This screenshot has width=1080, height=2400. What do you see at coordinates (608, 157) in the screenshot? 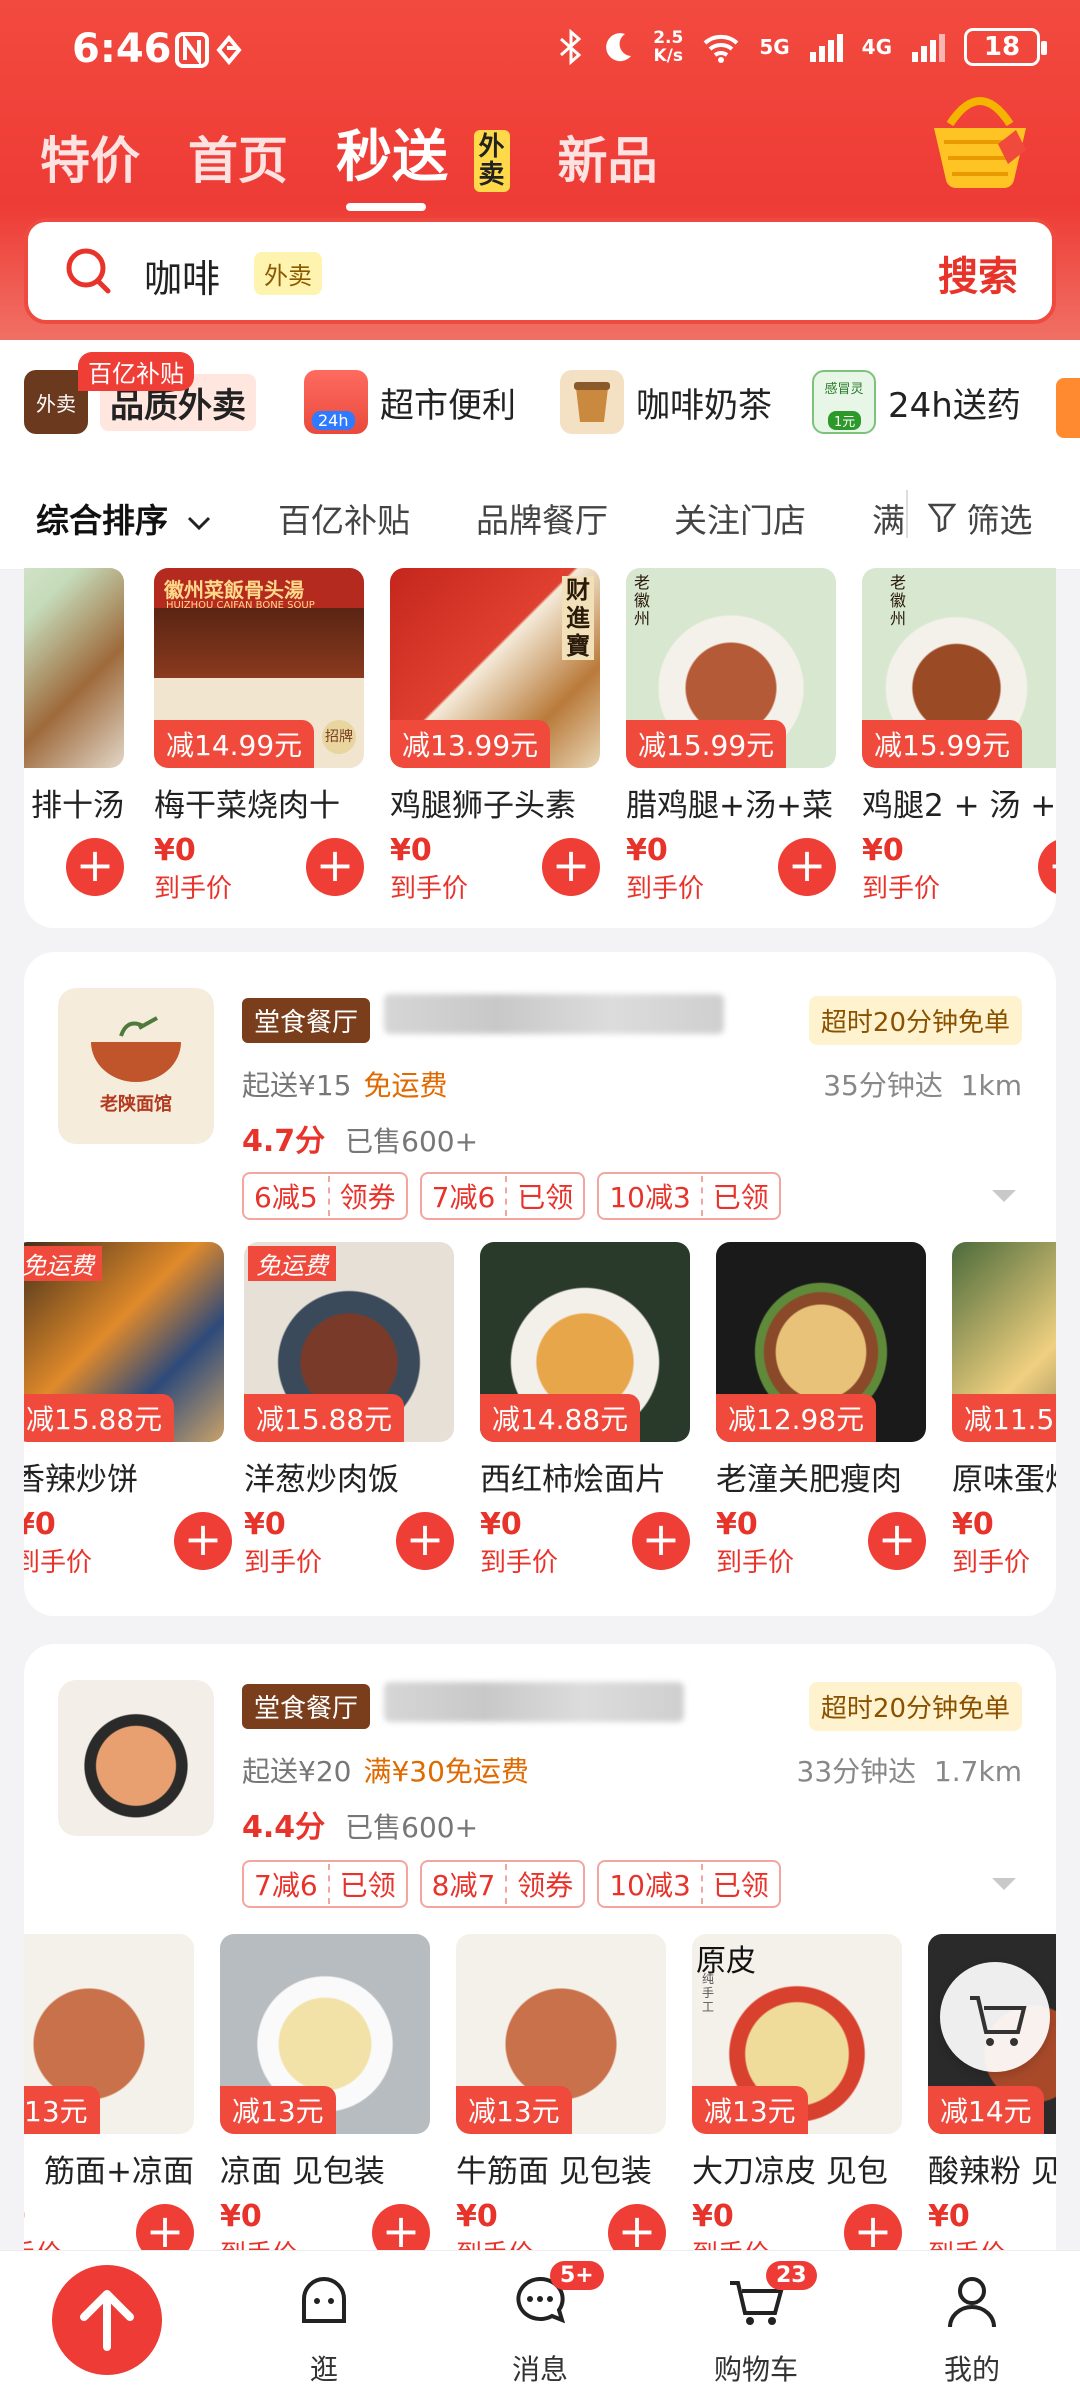
I see `tab-new: 新品` at bounding box center [608, 157].